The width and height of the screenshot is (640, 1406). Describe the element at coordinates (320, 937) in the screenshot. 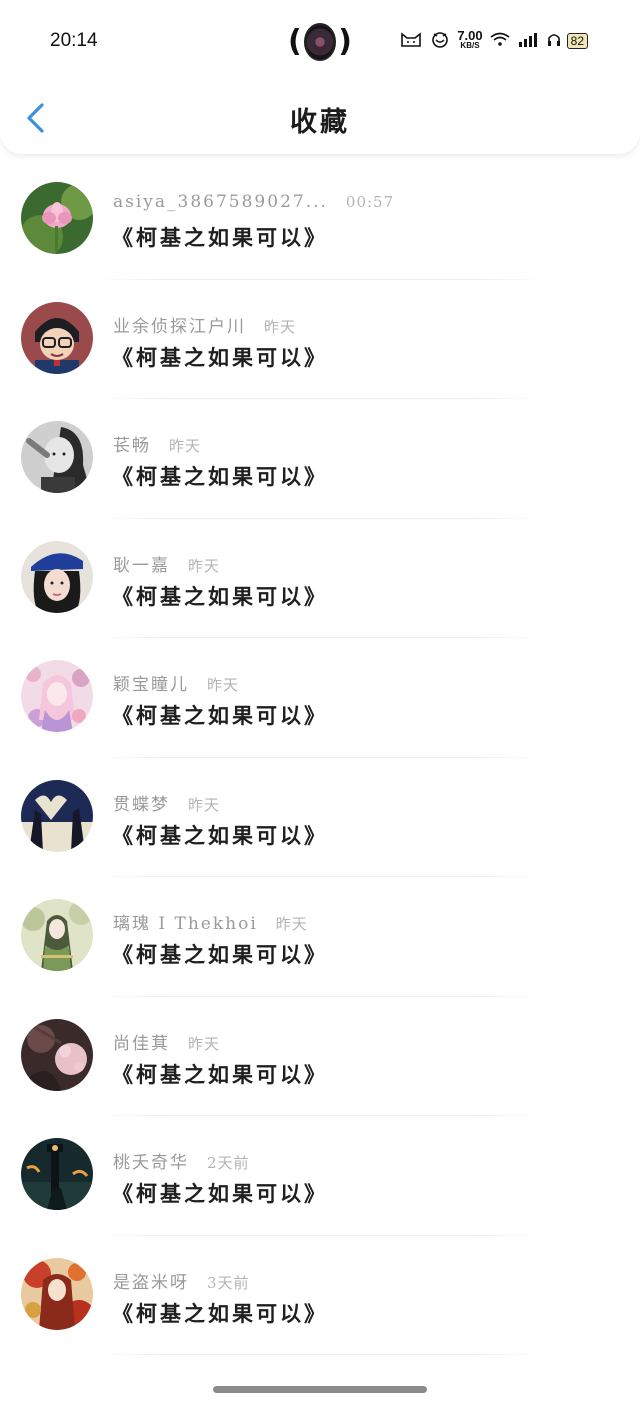

I see `list-item: 璃瑰 I Thekhoi 昨天 《柯基之如果可以》` at that location.